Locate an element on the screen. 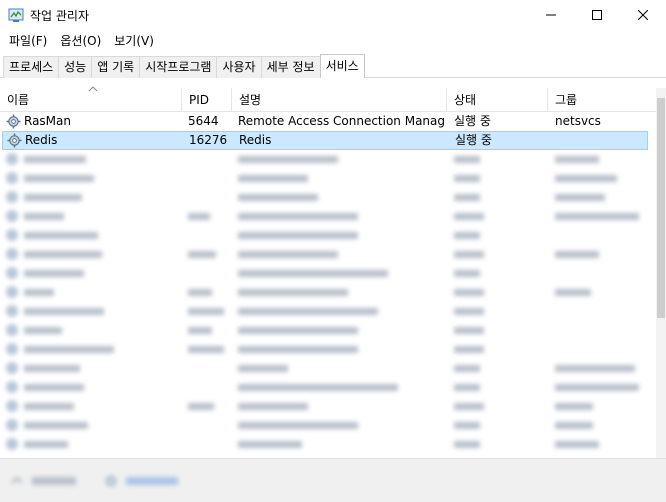 This screenshot has width=666, height=502. menu-view: 보기(V) is located at coordinates (134, 41).